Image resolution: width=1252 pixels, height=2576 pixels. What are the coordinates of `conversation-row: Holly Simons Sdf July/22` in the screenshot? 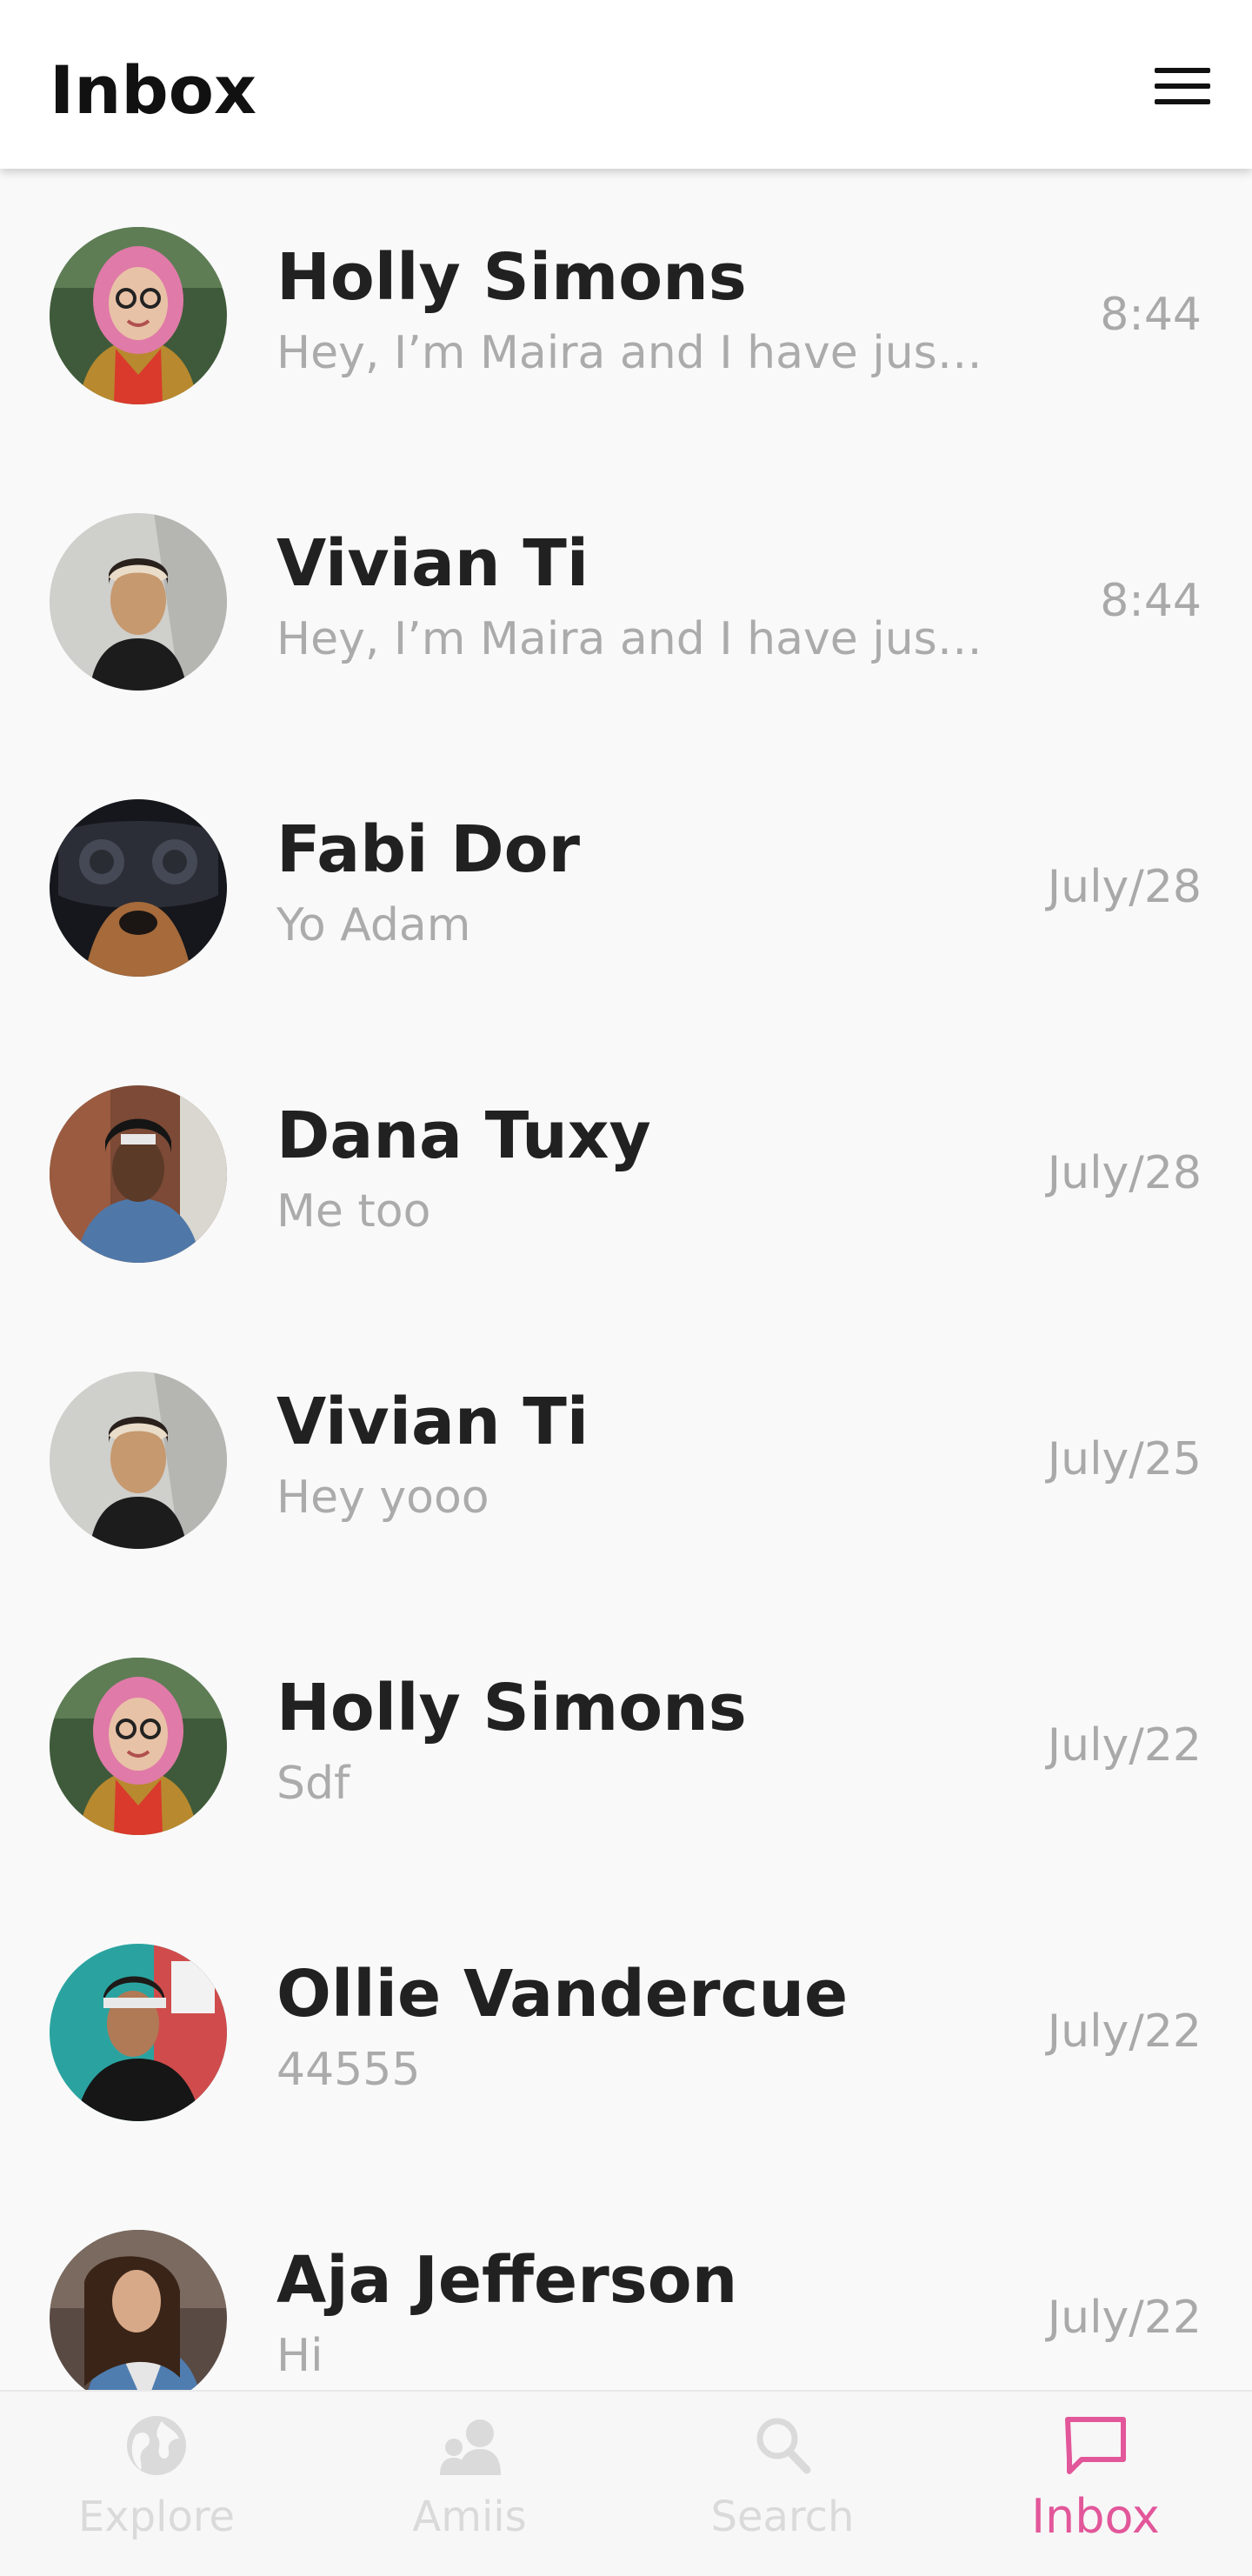 It's located at (626, 1742).